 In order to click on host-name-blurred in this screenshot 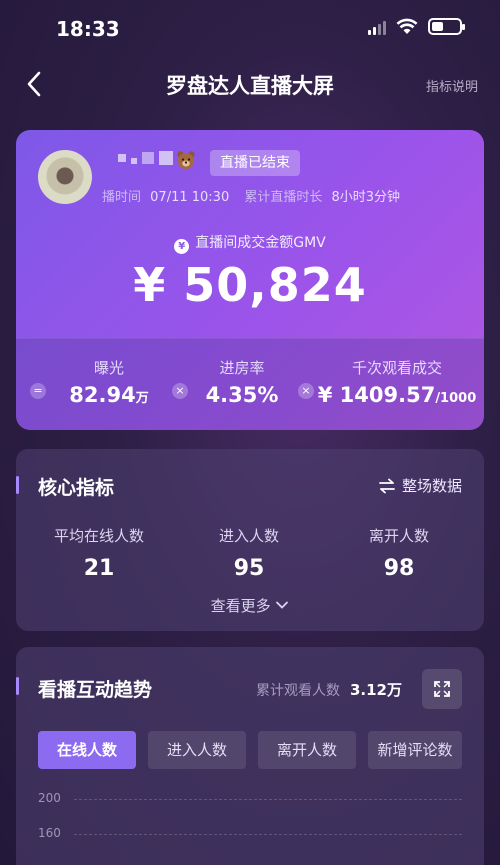, I will do `click(145, 158)`.